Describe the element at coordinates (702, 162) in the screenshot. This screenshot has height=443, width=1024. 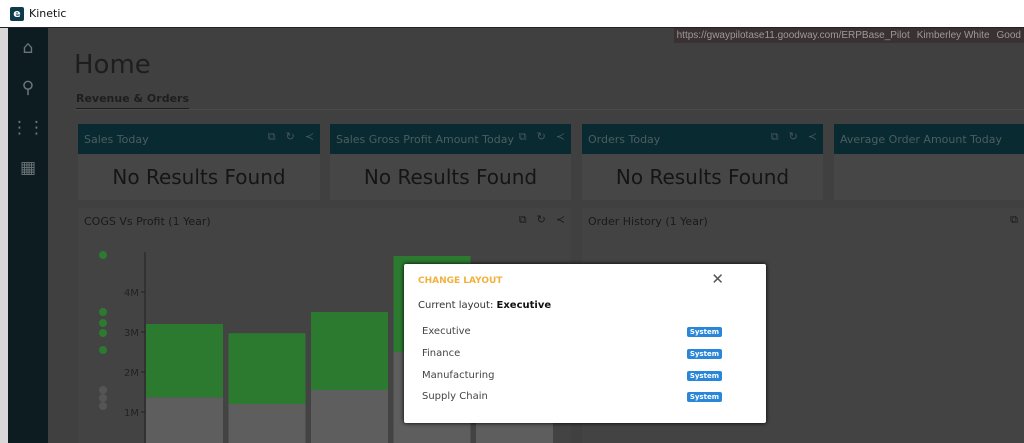
I see `card-orders-today: Orders Today ⧉ ↻ ≺ No Results Found` at that location.